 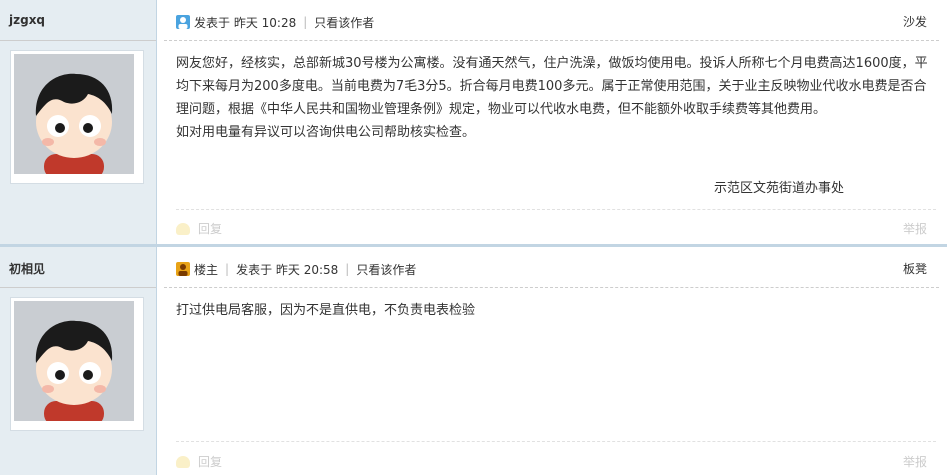 What do you see at coordinates (915, 268) in the screenshot?
I see `floor-label: 板凳` at bounding box center [915, 268].